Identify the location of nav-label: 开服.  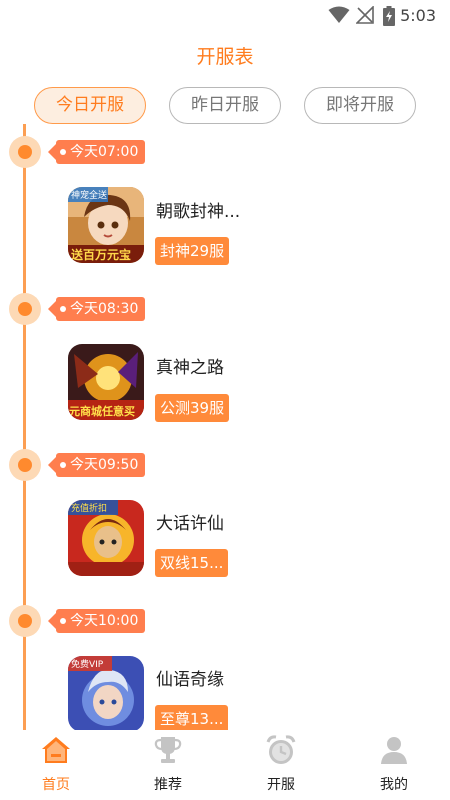
(281, 785).